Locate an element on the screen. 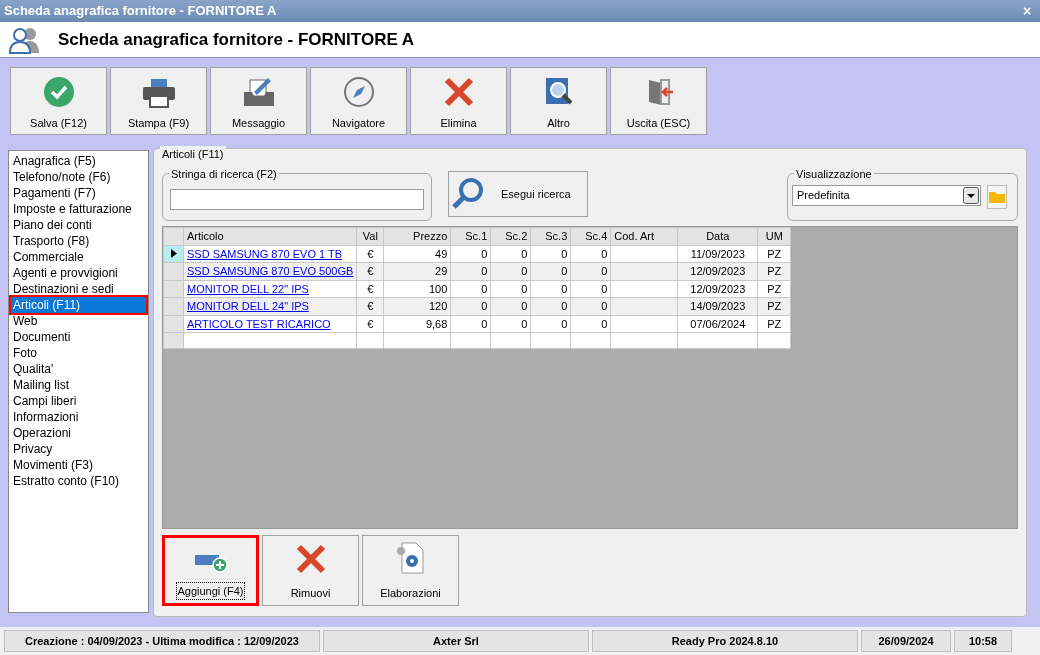  toolbar-button: Messaggio is located at coordinates (258, 101).